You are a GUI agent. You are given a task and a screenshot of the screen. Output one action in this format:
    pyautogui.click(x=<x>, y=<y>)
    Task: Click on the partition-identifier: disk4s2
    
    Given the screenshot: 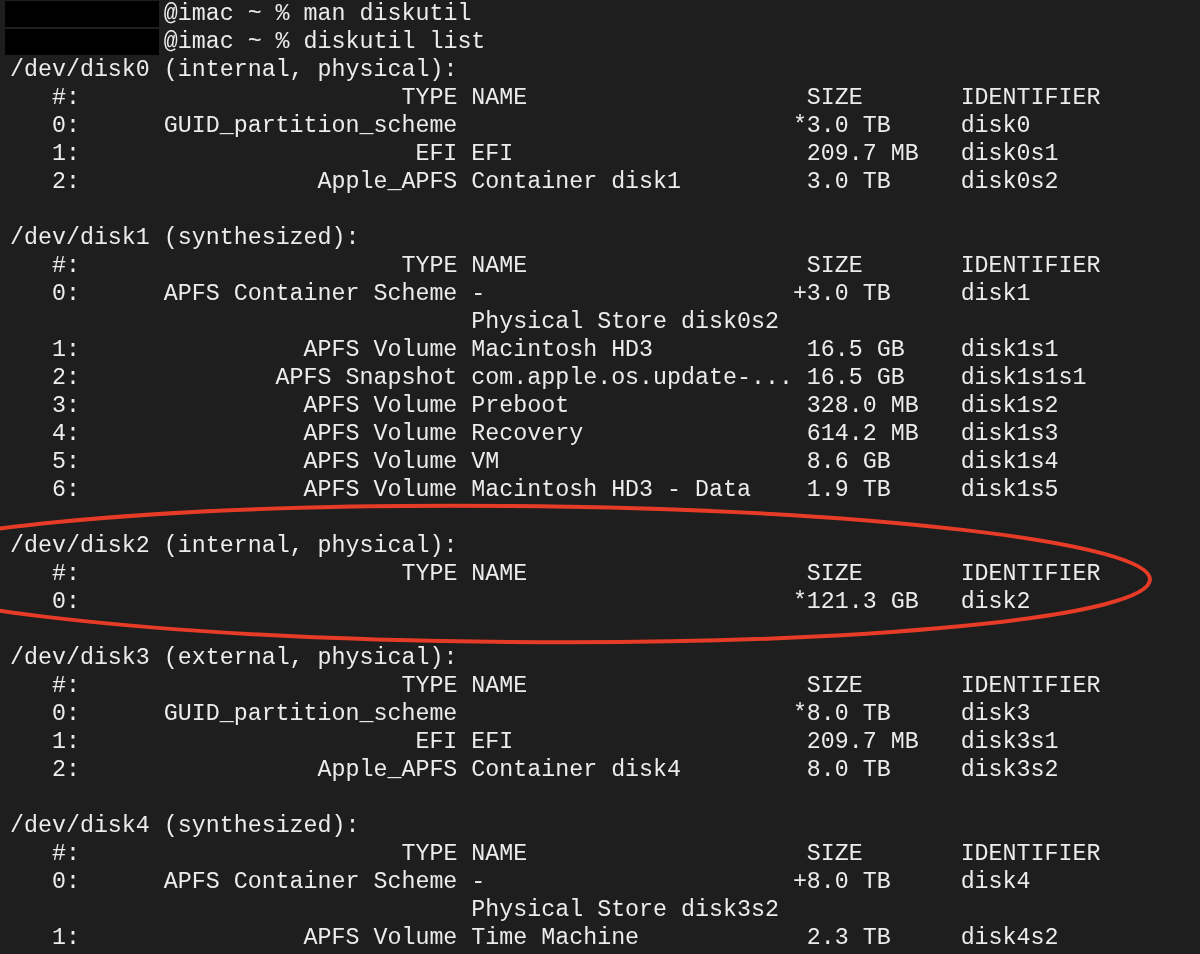 What is the action you would take?
    pyautogui.click(x=1009, y=938)
    